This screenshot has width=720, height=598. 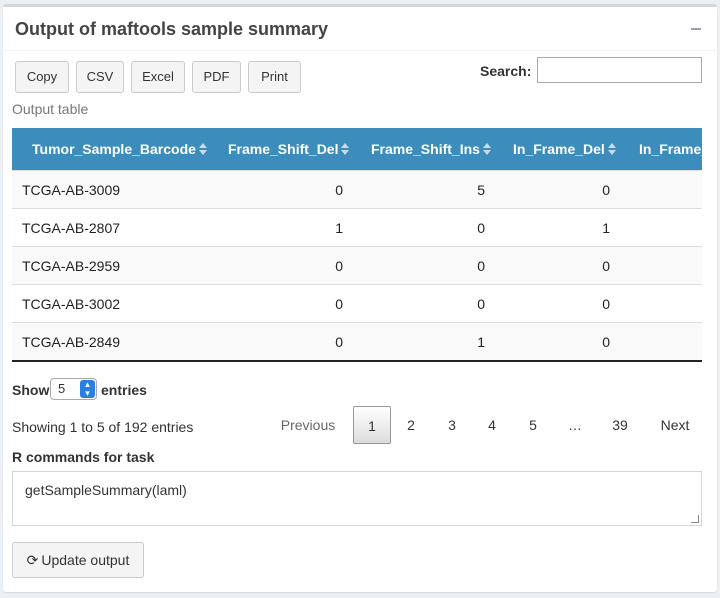 I want to click on table-row: TCGA-AB-2807 1 0 1, so click(x=357, y=227).